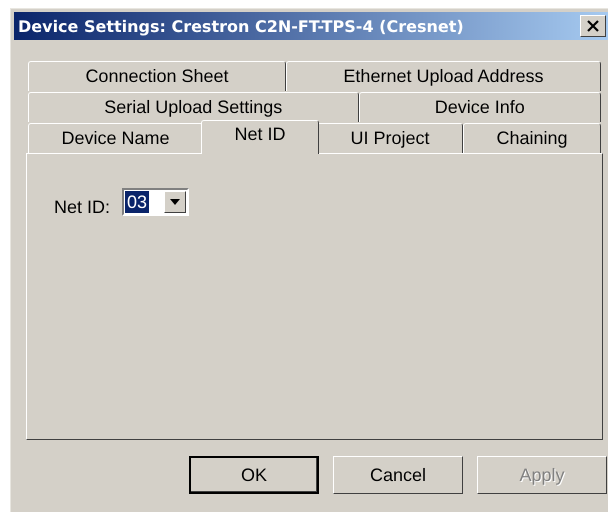 This screenshot has width=608, height=512. I want to click on net-id-label: Net ID:, so click(82, 207).